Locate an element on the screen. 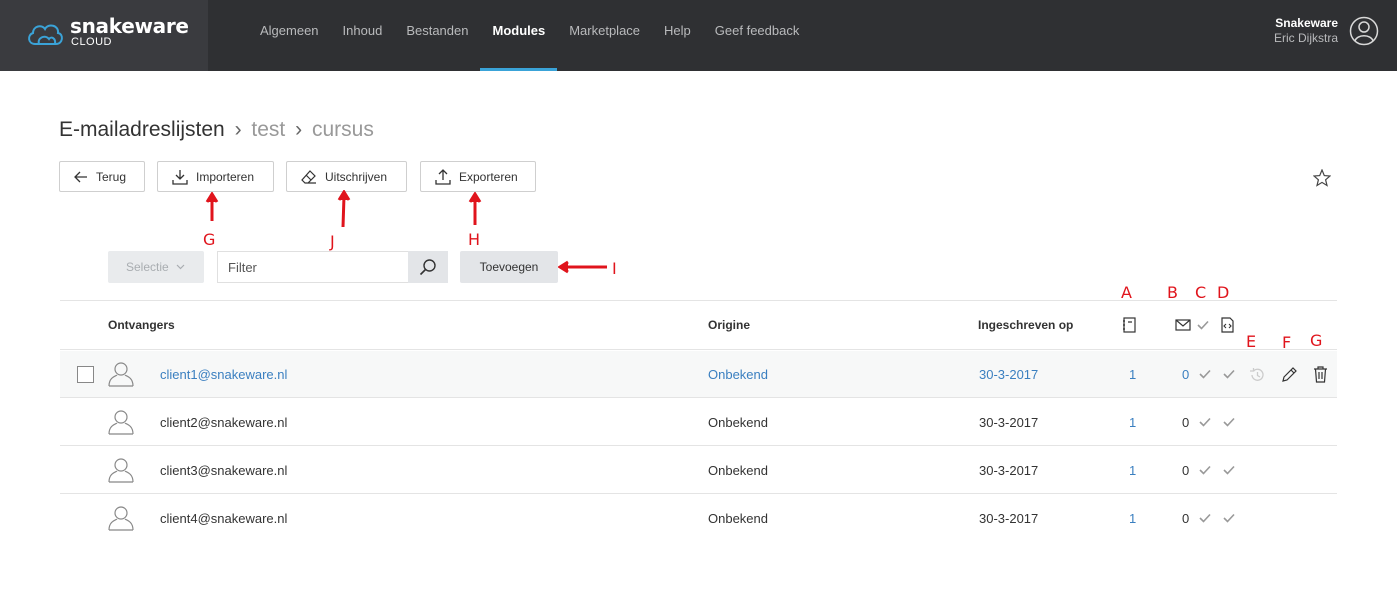  unsubscribe-label: Uitschrijven is located at coordinates (356, 176).